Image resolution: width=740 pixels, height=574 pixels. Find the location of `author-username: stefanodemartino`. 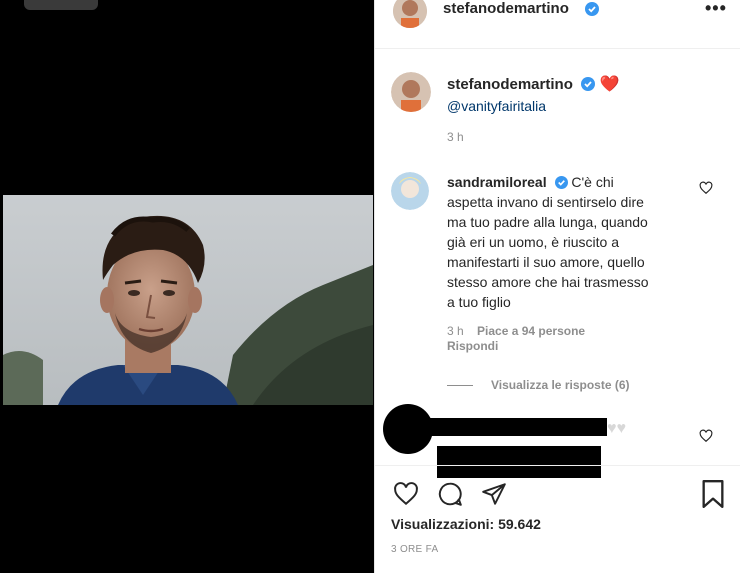

author-username: stefanodemartino is located at coordinates (506, 8).